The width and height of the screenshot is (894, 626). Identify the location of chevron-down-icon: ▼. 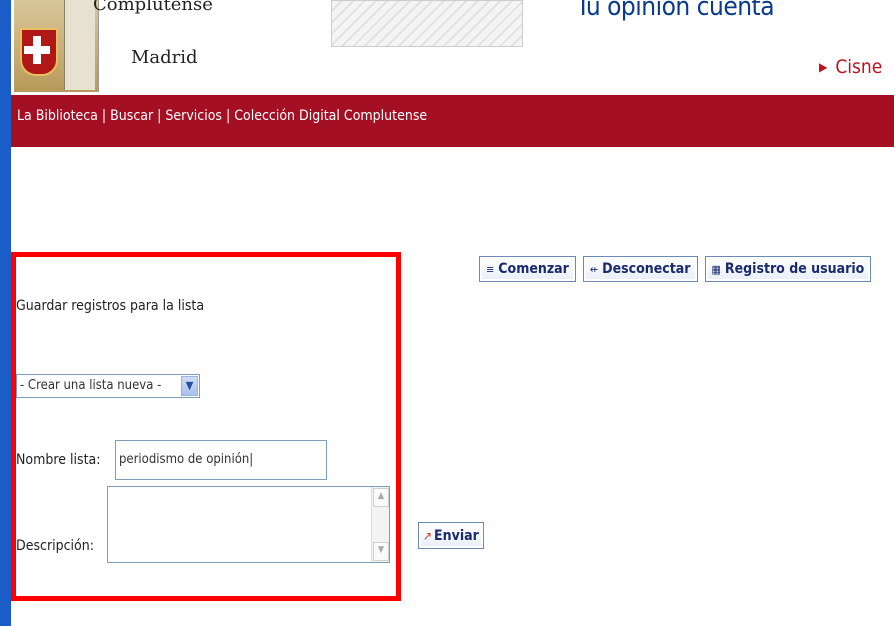
(189, 386).